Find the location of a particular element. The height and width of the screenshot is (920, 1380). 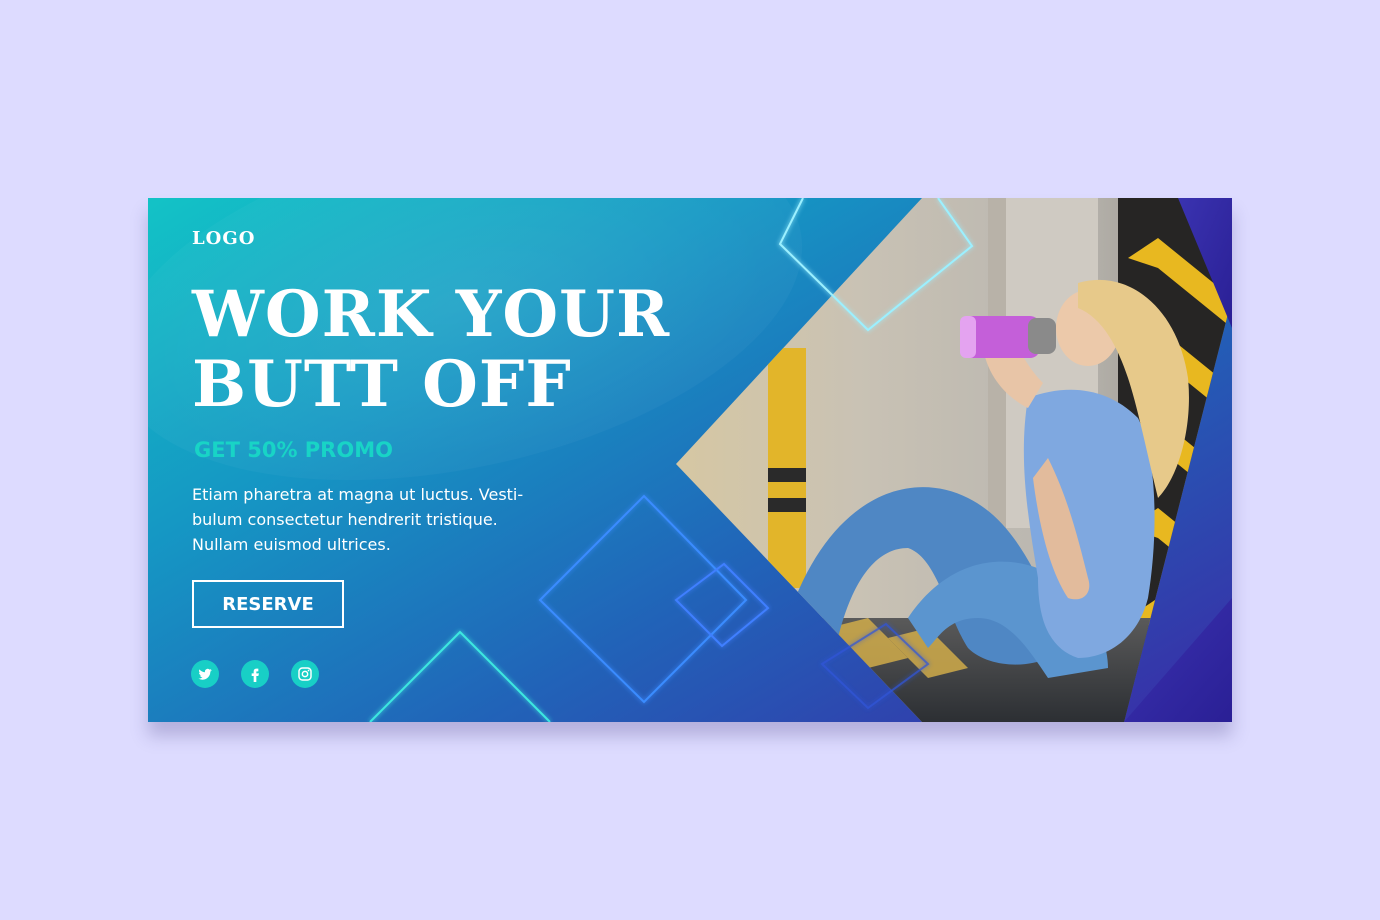

body-line-2: bulum consectetur hendrerit tristique. is located at coordinates (345, 519).